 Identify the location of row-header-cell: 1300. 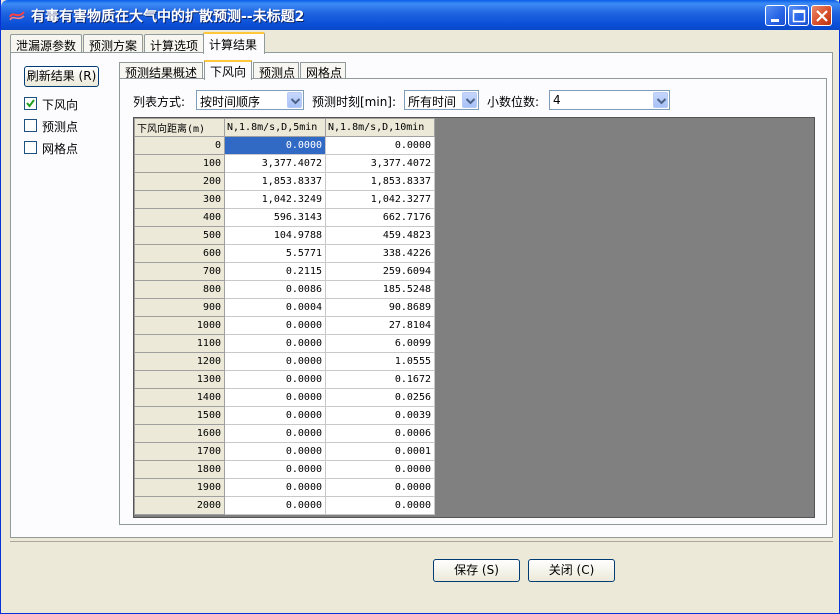
(179, 379).